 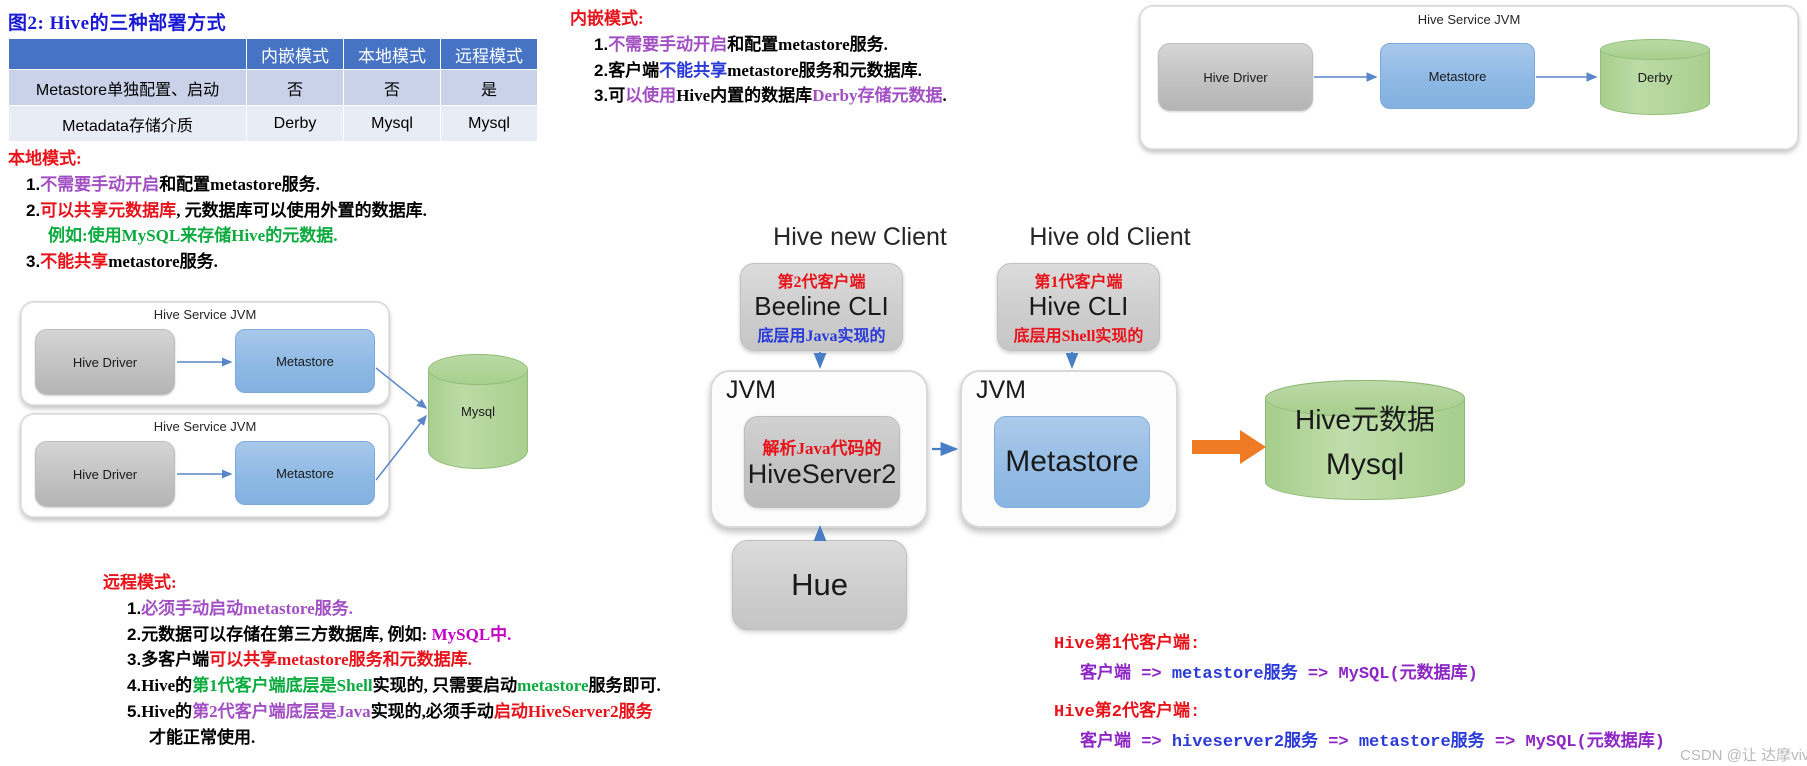 What do you see at coordinates (33, 210) in the screenshot?
I see `list-item-number: 2.` at bounding box center [33, 210].